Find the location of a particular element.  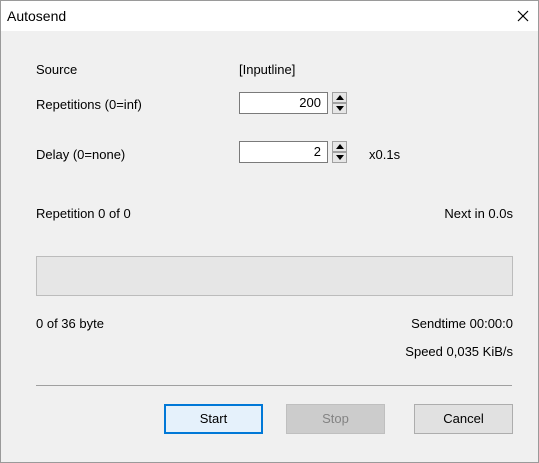

delay-spinner is located at coordinates (339, 152).